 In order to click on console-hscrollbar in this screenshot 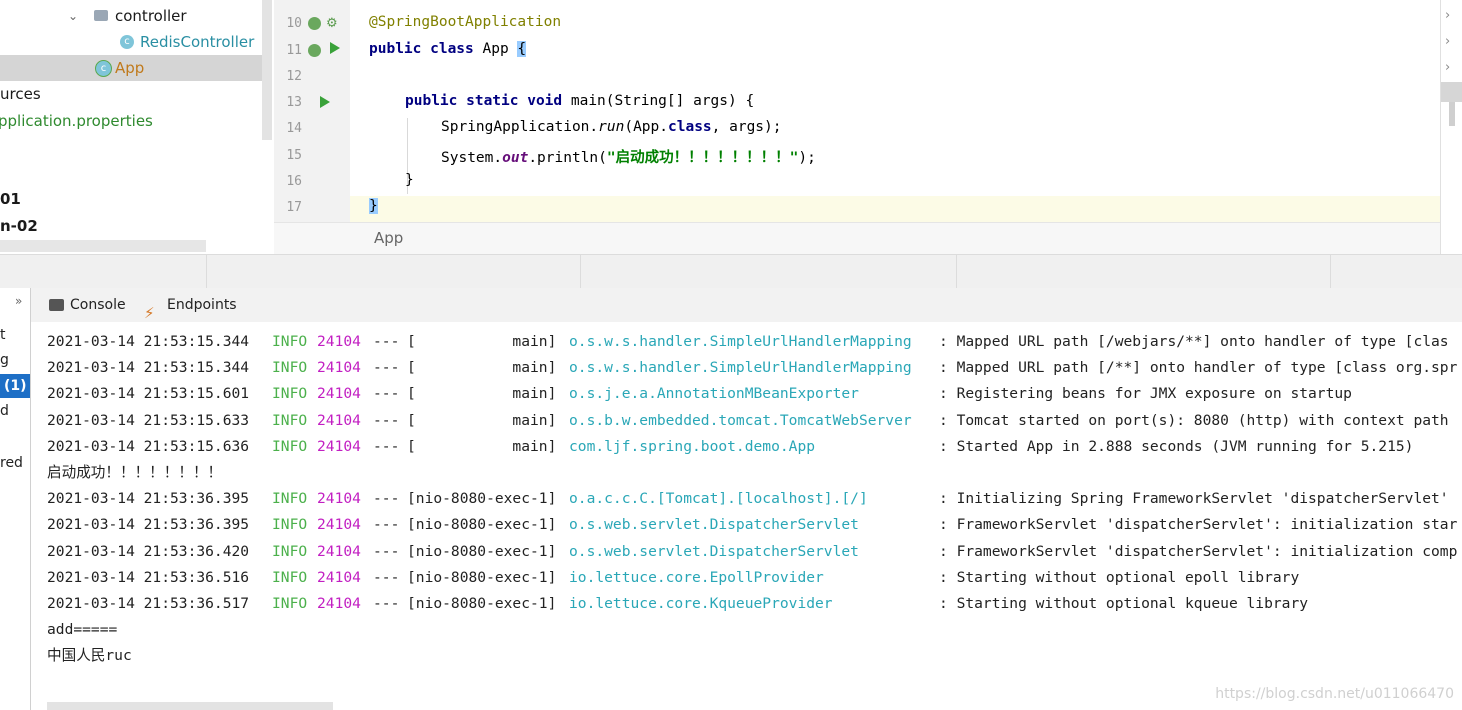, I will do `click(190, 706)`.